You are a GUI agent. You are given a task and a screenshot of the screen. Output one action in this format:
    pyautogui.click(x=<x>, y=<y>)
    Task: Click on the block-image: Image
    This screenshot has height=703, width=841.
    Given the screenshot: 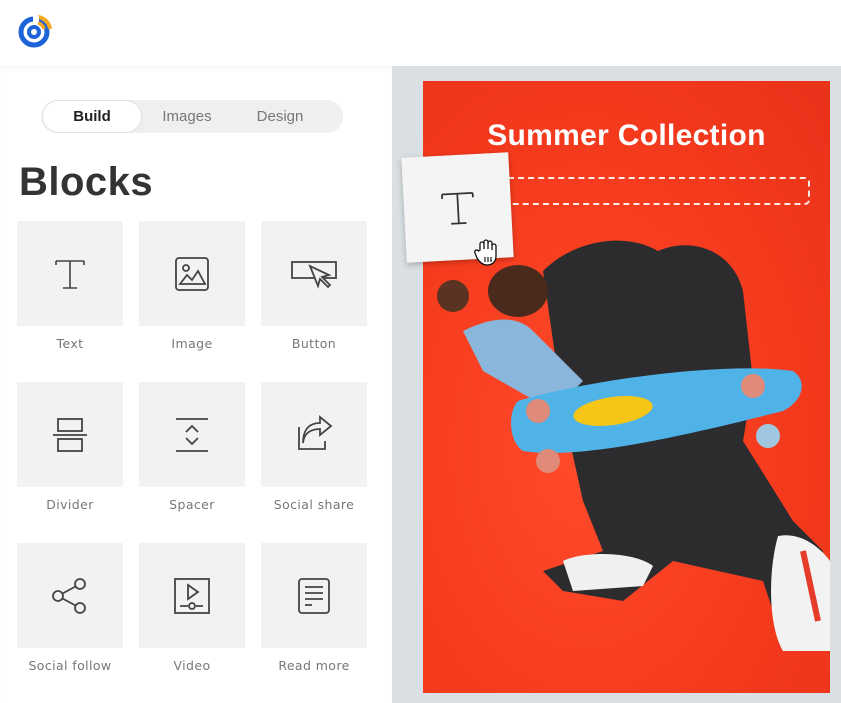 What is the action you would take?
    pyautogui.click(x=192, y=286)
    